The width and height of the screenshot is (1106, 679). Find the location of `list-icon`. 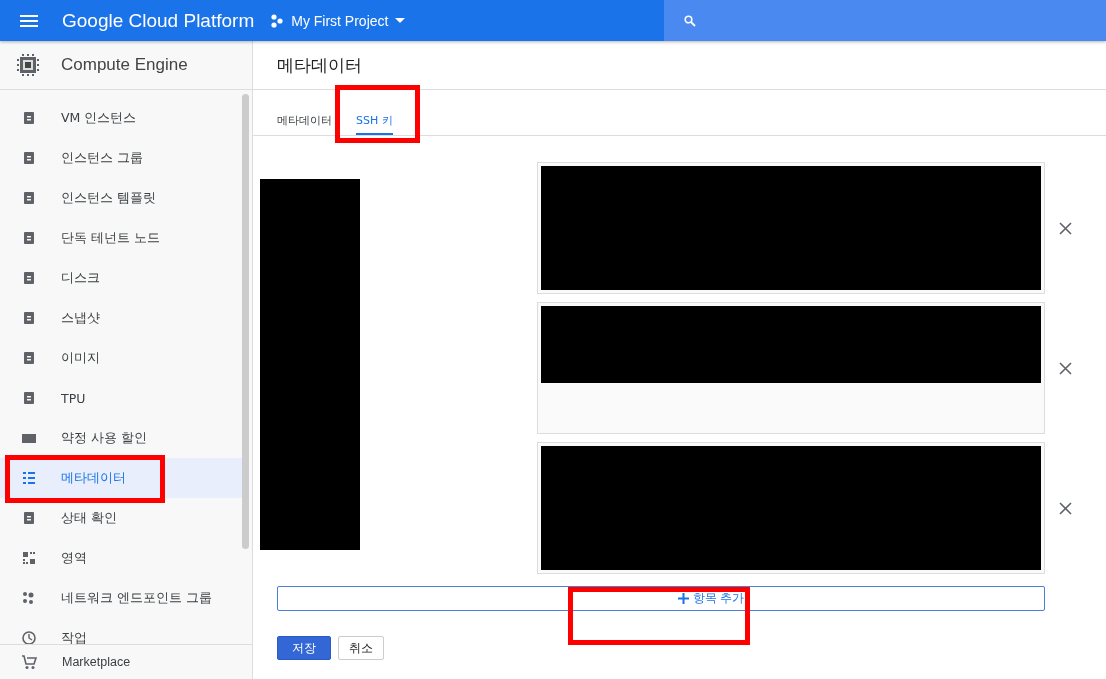

list-icon is located at coordinates (29, 478).